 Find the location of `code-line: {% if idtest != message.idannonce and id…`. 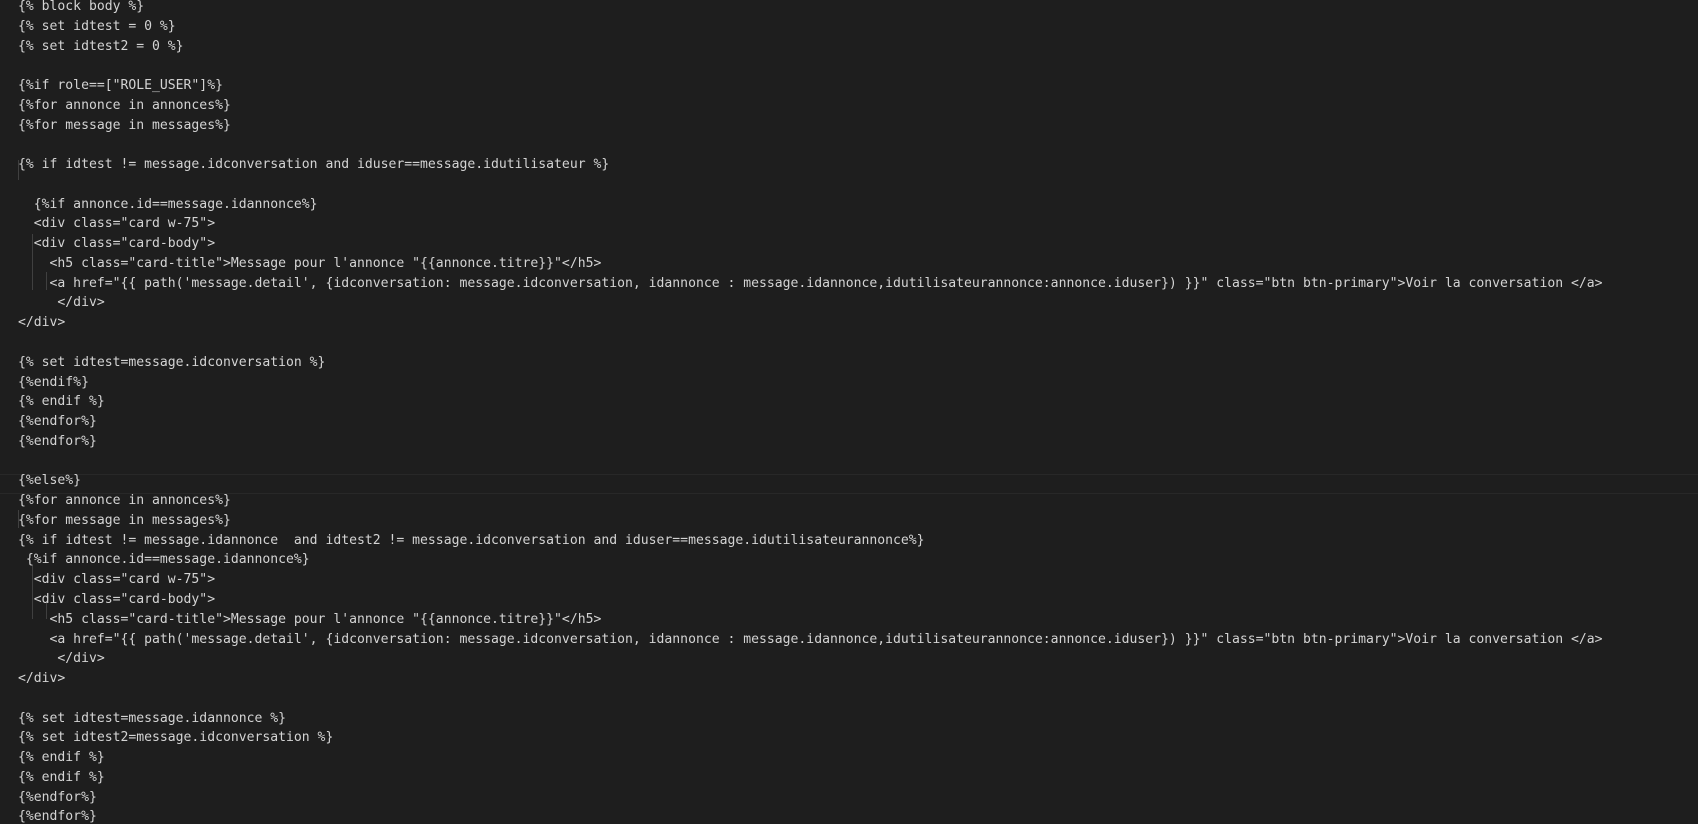

code-line: {% if idtest != message.idannonce and id… is located at coordinates (858, 541).